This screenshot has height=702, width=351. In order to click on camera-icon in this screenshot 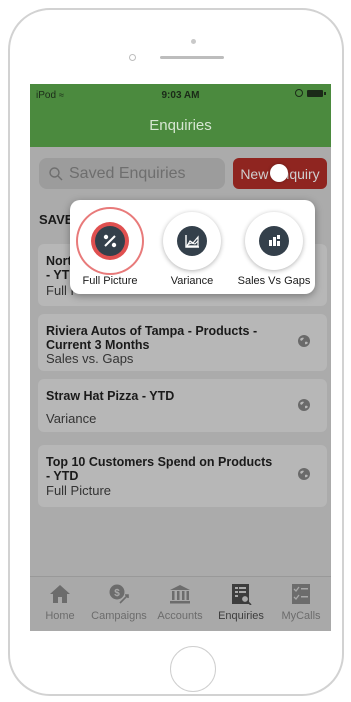, I will do `click(193, 41)`.